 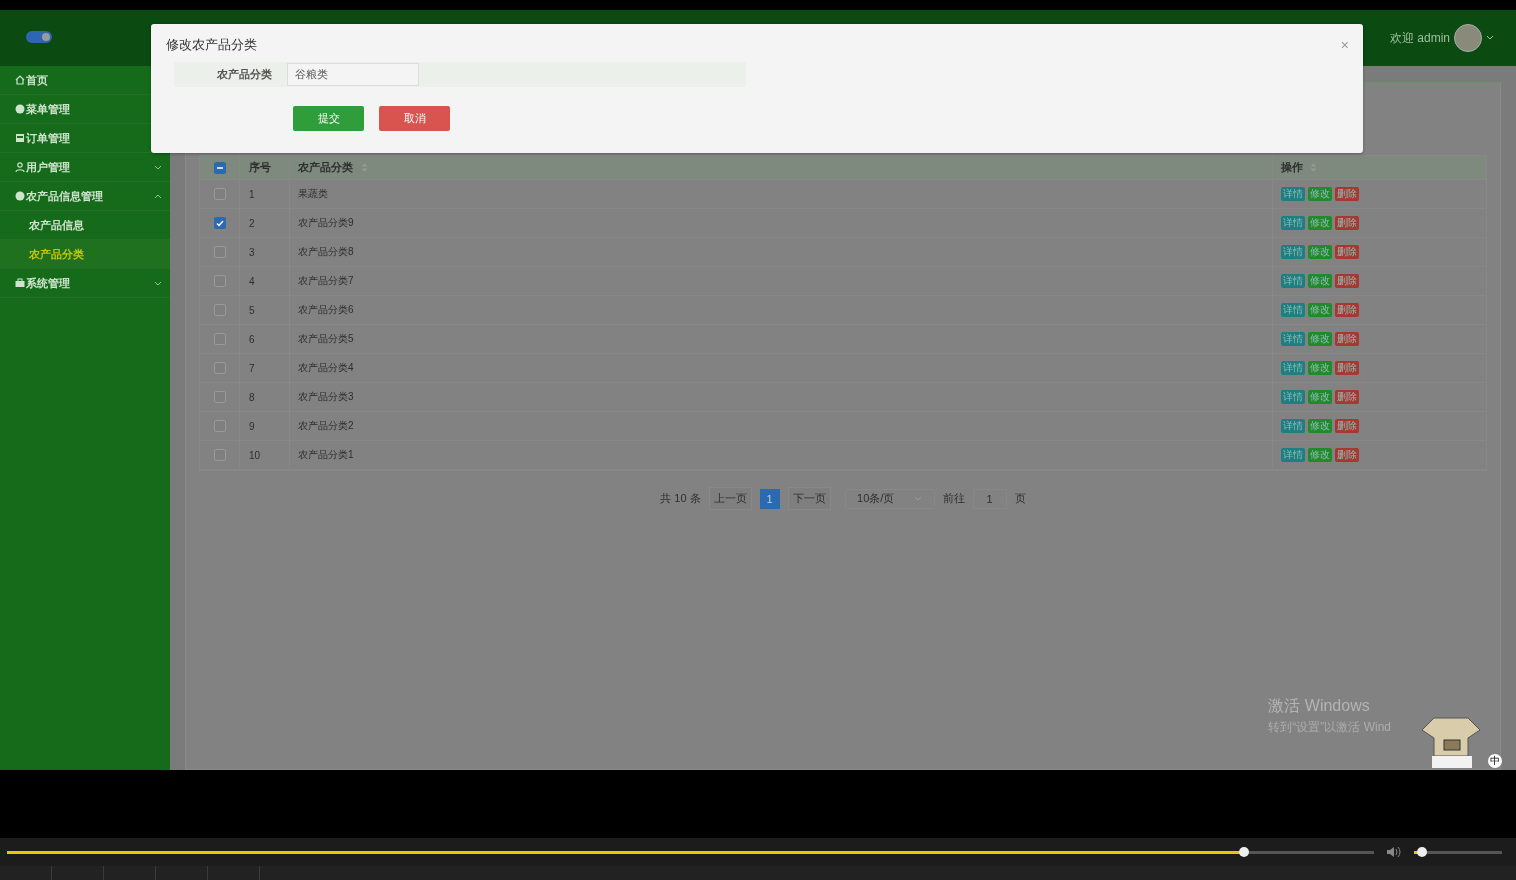 I want to click on table-cell: 9, so click(x=252, y=426).